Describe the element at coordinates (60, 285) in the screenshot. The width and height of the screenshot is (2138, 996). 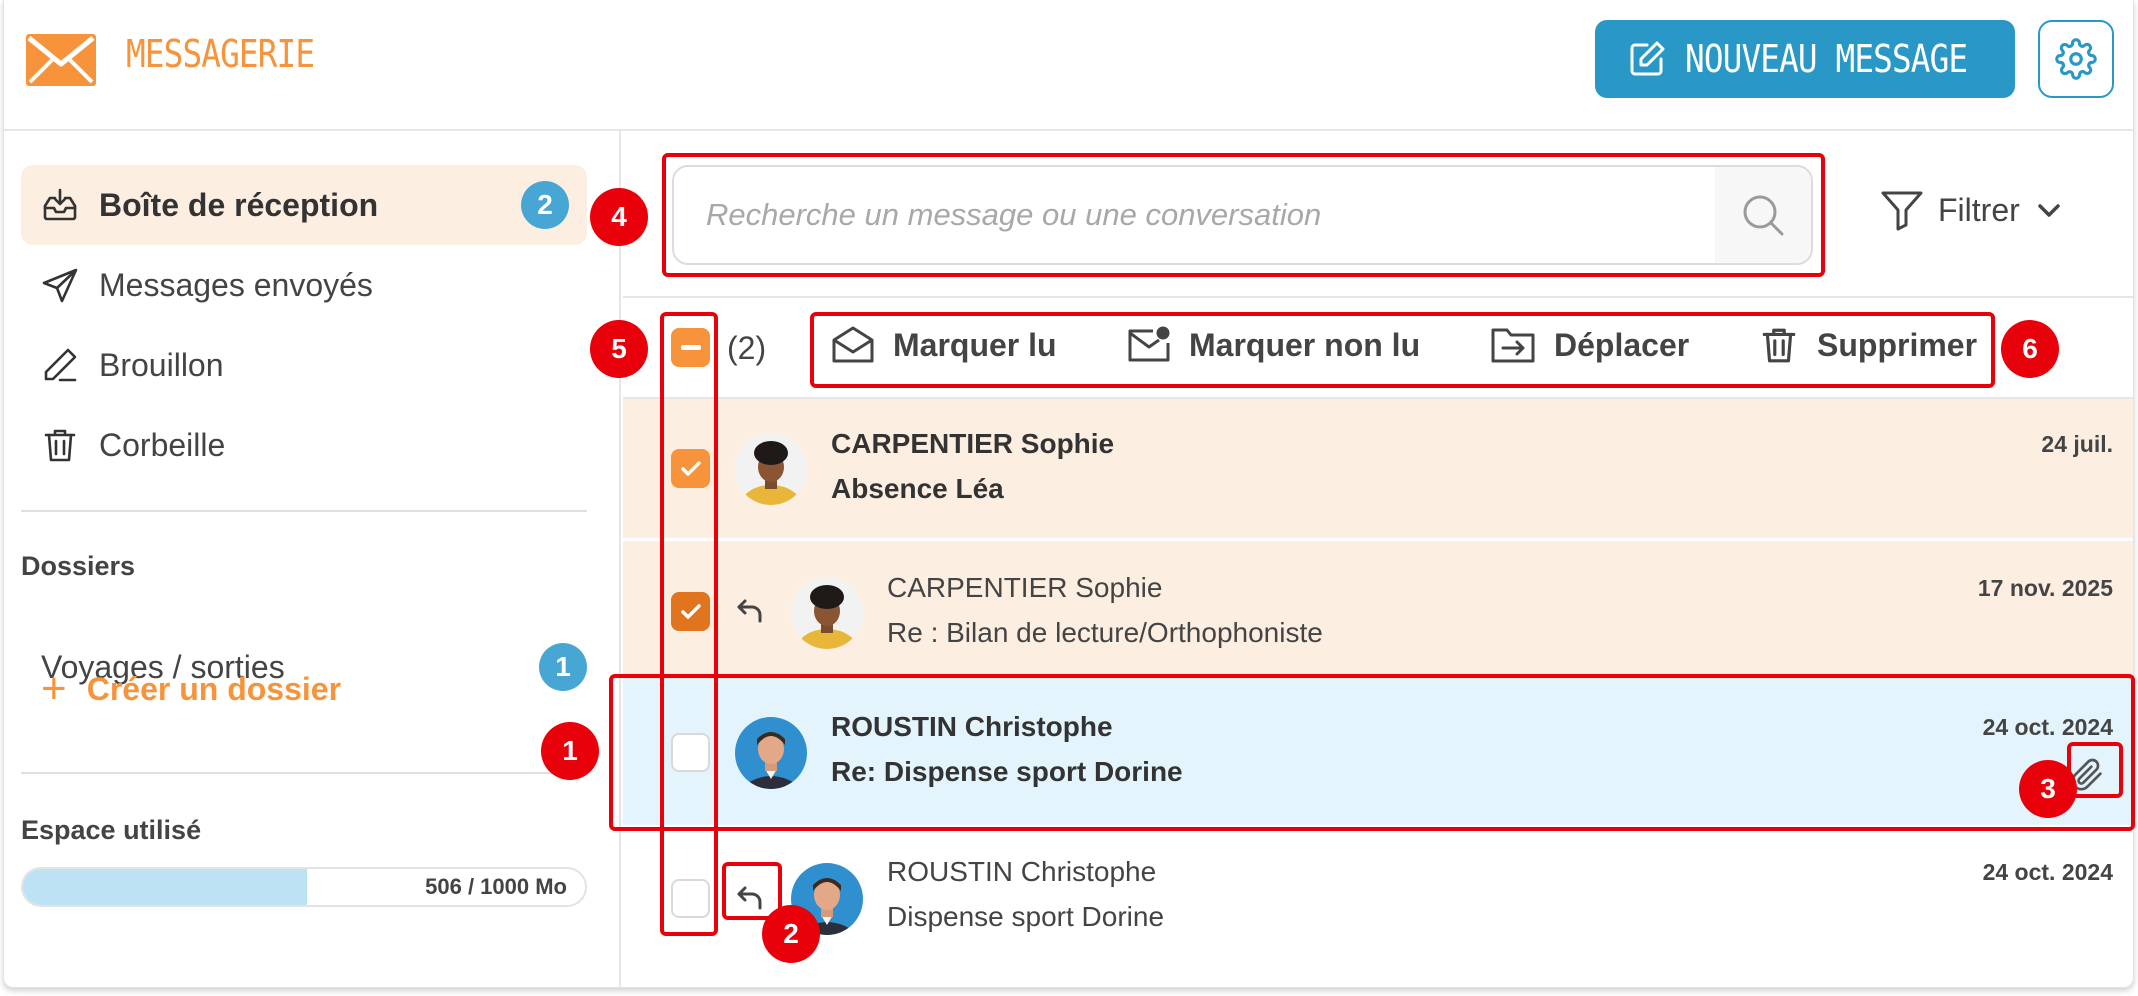
I see `send-icon` at that location.